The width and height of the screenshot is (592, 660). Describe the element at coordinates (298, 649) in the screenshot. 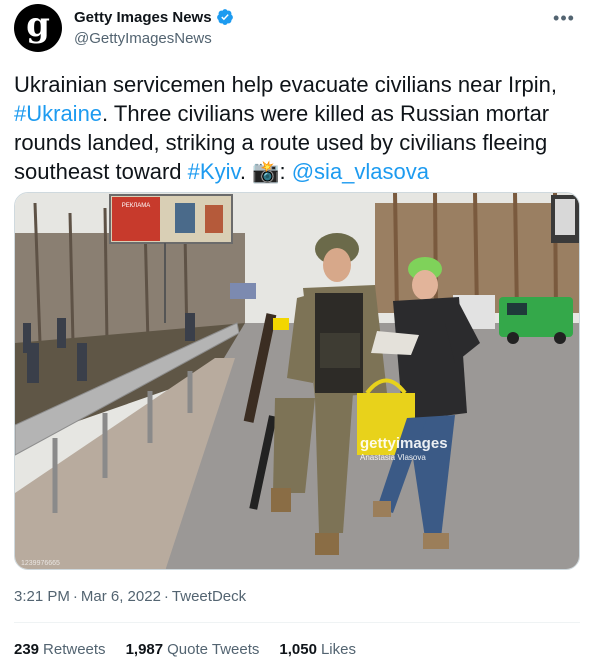

I see `likes-count: 1,050` at that location.